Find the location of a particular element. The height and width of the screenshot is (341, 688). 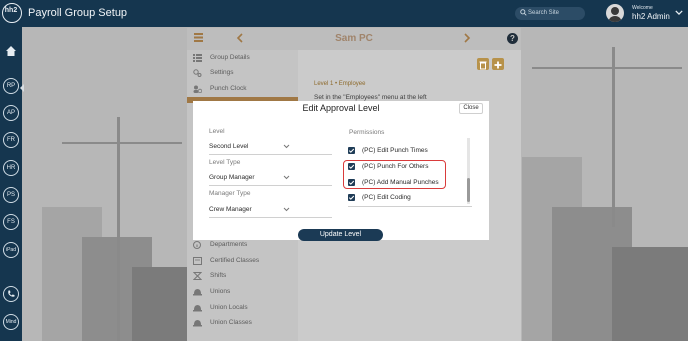

sidebar-item-label: Departments is located at coordinates (229, 244).